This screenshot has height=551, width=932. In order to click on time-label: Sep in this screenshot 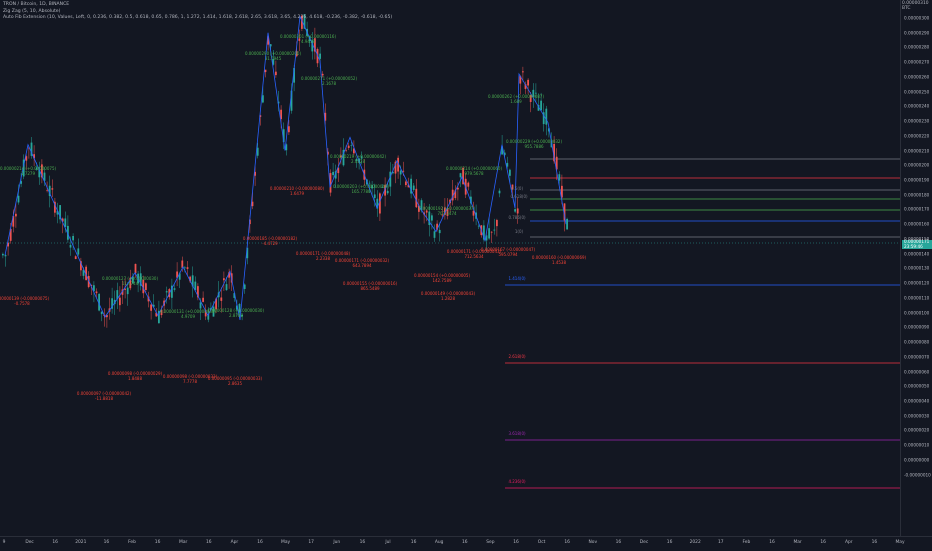, I will do `click(490, 542)`.